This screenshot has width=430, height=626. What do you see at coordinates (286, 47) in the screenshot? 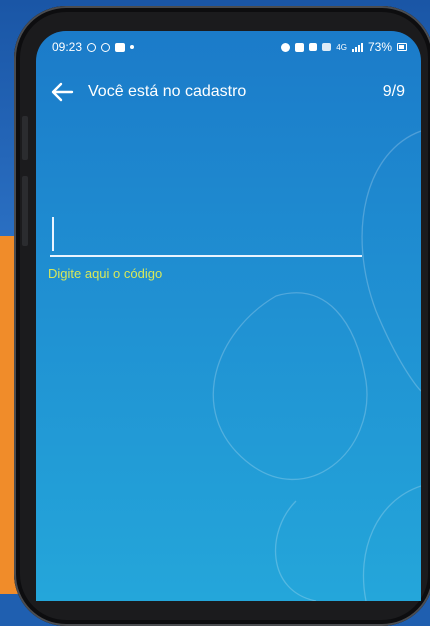
I see `alarm-icon` at bounding box center [286, 47].